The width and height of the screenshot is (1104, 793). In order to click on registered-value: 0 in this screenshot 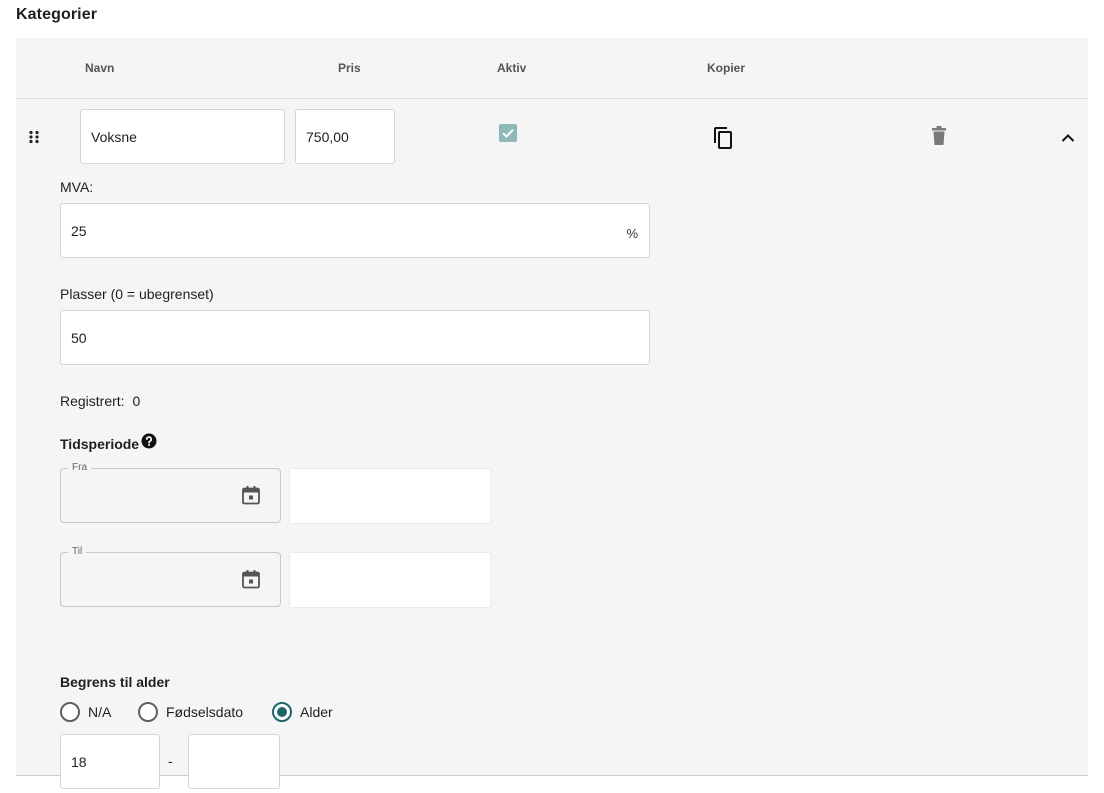, I will do `click(136, 401)`.